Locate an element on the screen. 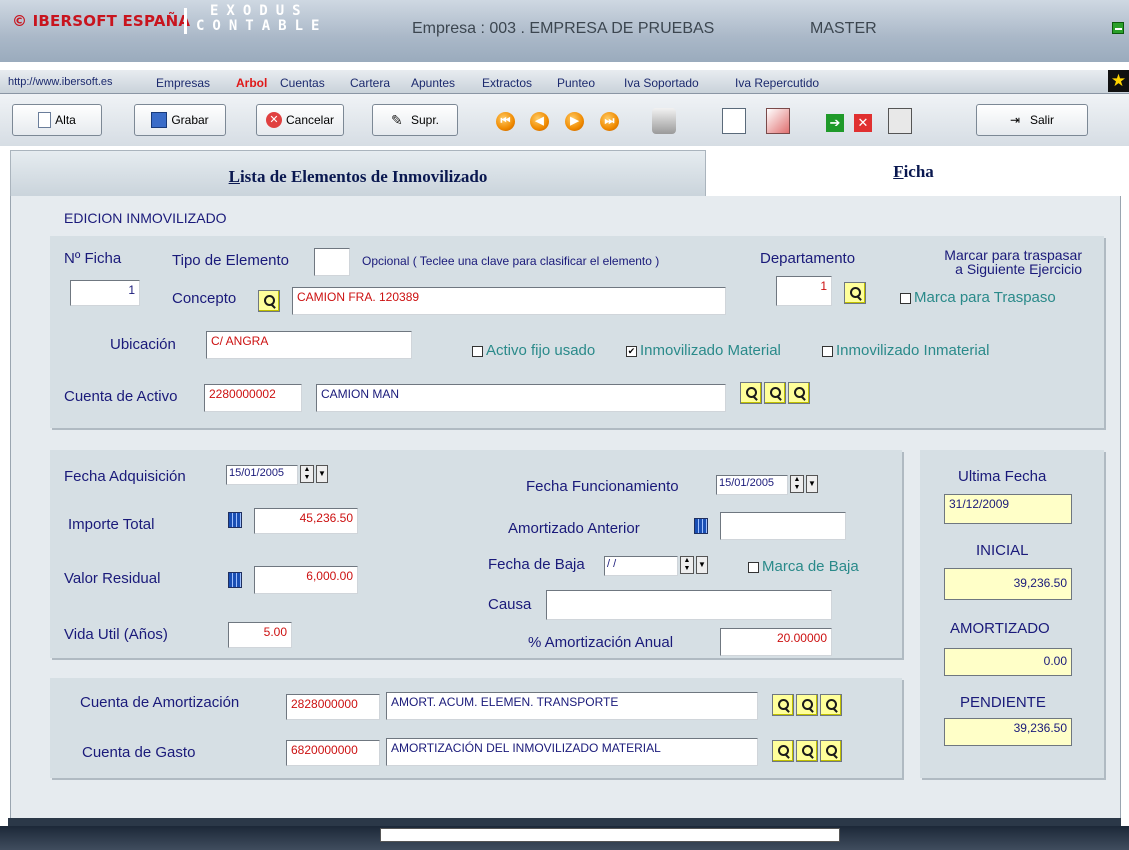 Image resolution: width=1129 pixels, height=850 pixels. suprimir-label: Supr. is located at coordinates (425, 120).